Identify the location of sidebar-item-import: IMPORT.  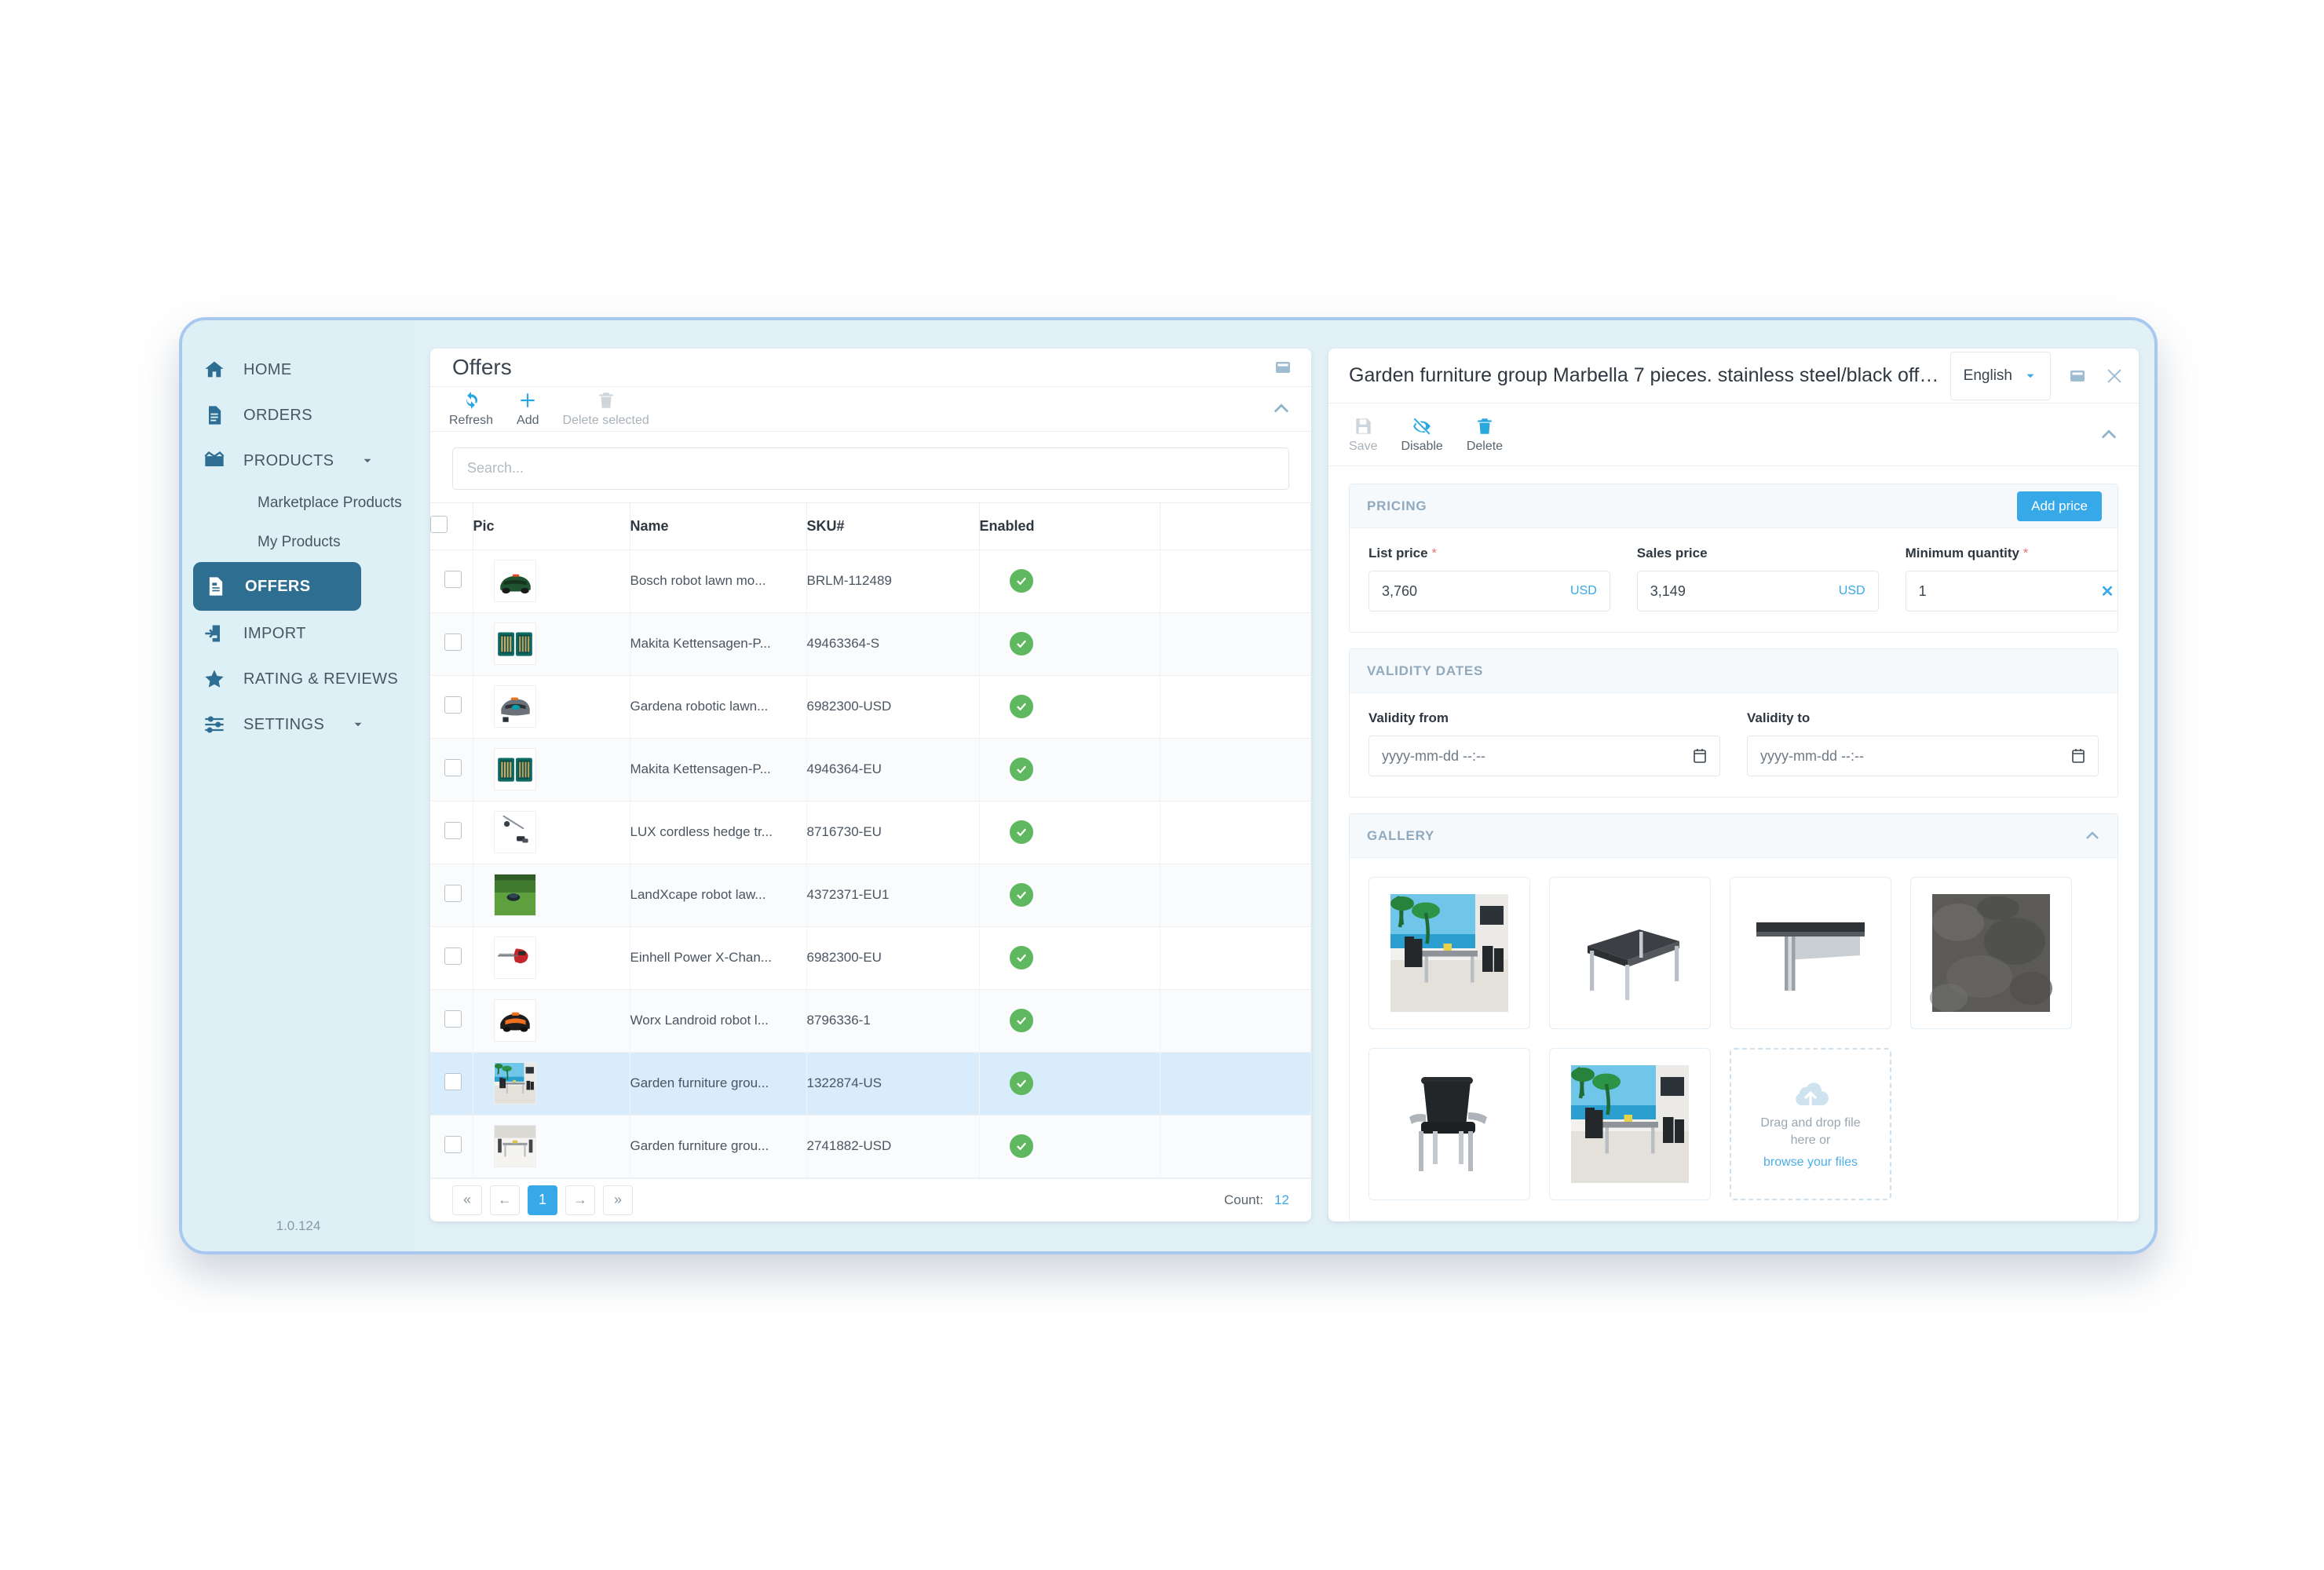
(298, 633).